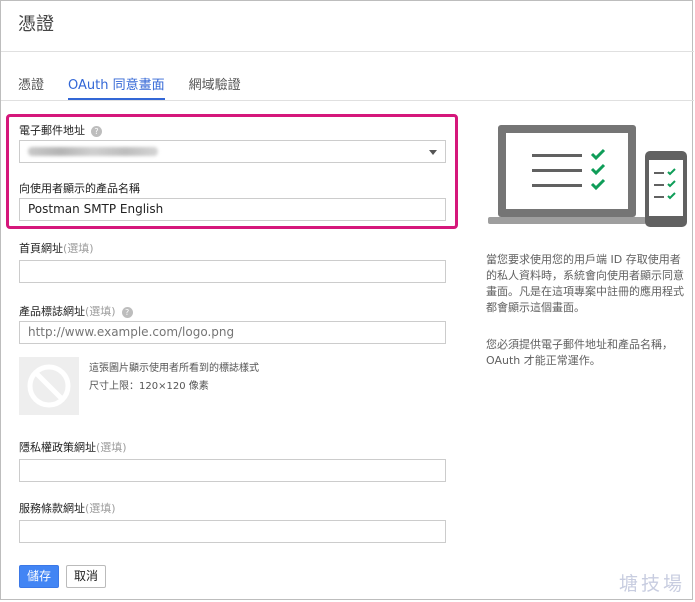  Describe the element at coordinates (174, 368) in the screenshot. I see `logo-hint-text: 這張圖片顯示使用者所看到的標誌樣式` at that location.